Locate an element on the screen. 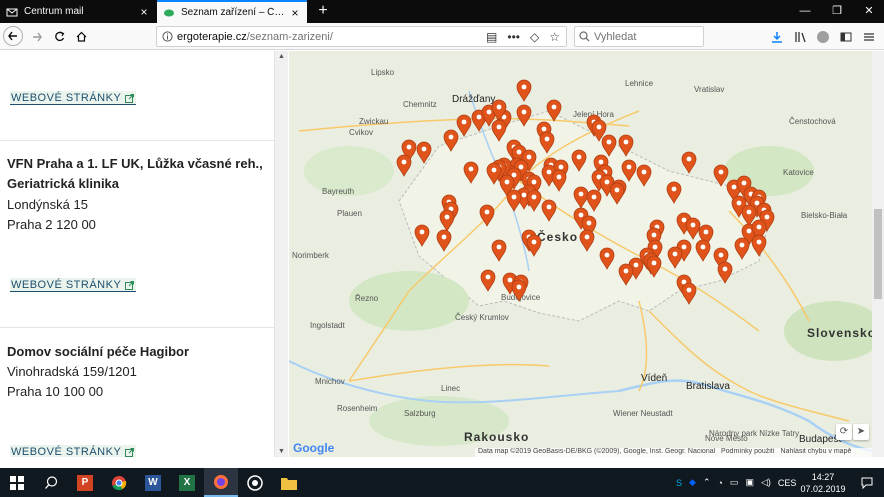 This screenshot has width=884, height=497. network-icon: ▣ is located at coordinates (749, 482).